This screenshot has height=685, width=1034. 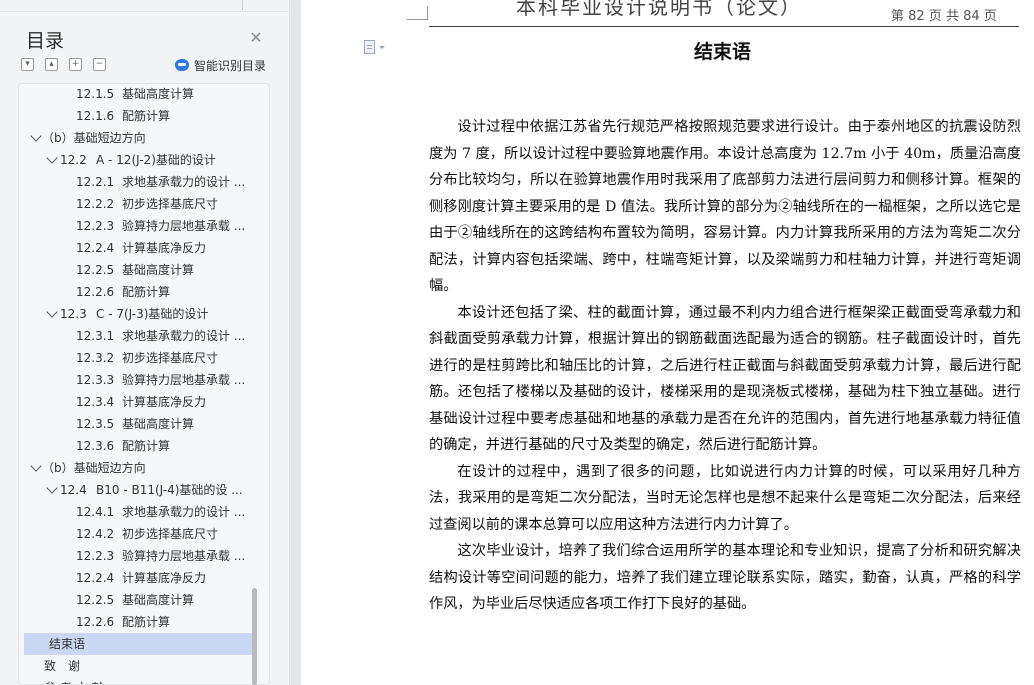 I want to click on toc-item: 致 谢, so click(x=136, y=666).